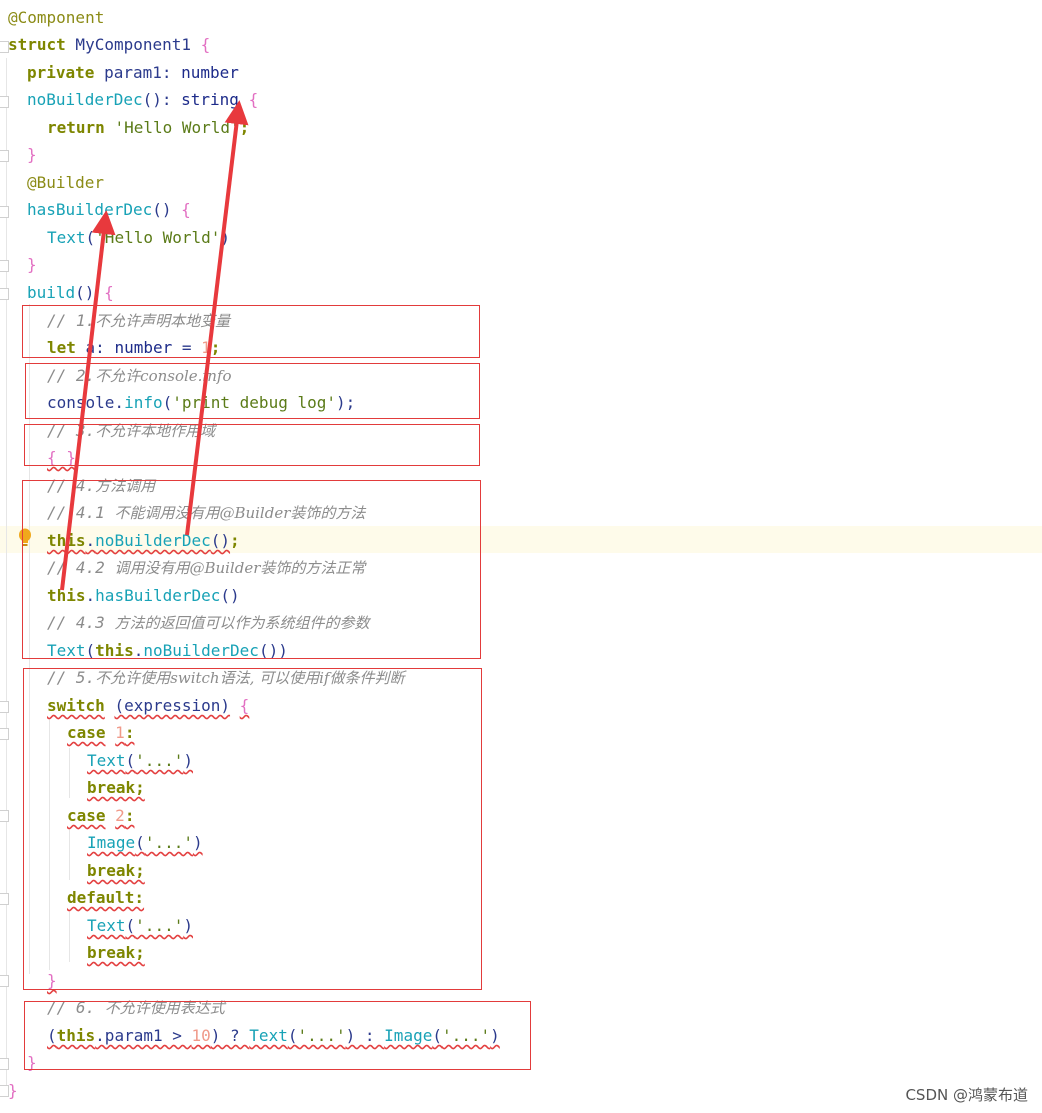 The height and width of the screenshot is (1113, 1042). What do you see at coordinates (133, 72) in the screenshot?
I see `code-line: private param1: number` at bounding box center [133, 72].